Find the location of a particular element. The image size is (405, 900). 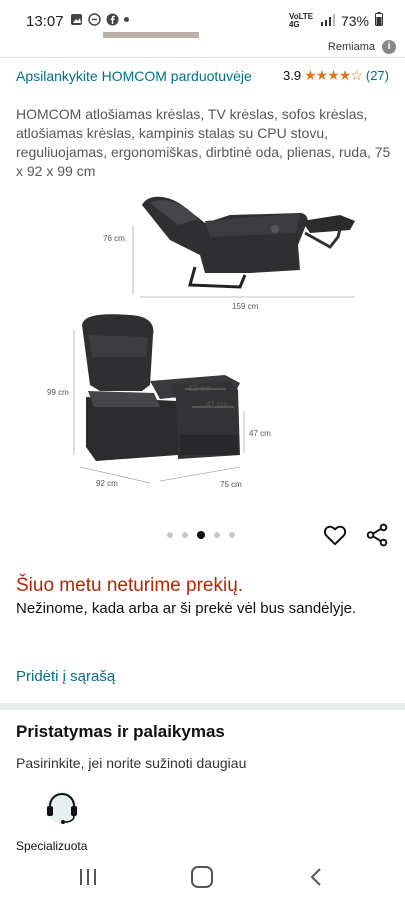

system-navigation-bar is located at coordinates (202, 877).